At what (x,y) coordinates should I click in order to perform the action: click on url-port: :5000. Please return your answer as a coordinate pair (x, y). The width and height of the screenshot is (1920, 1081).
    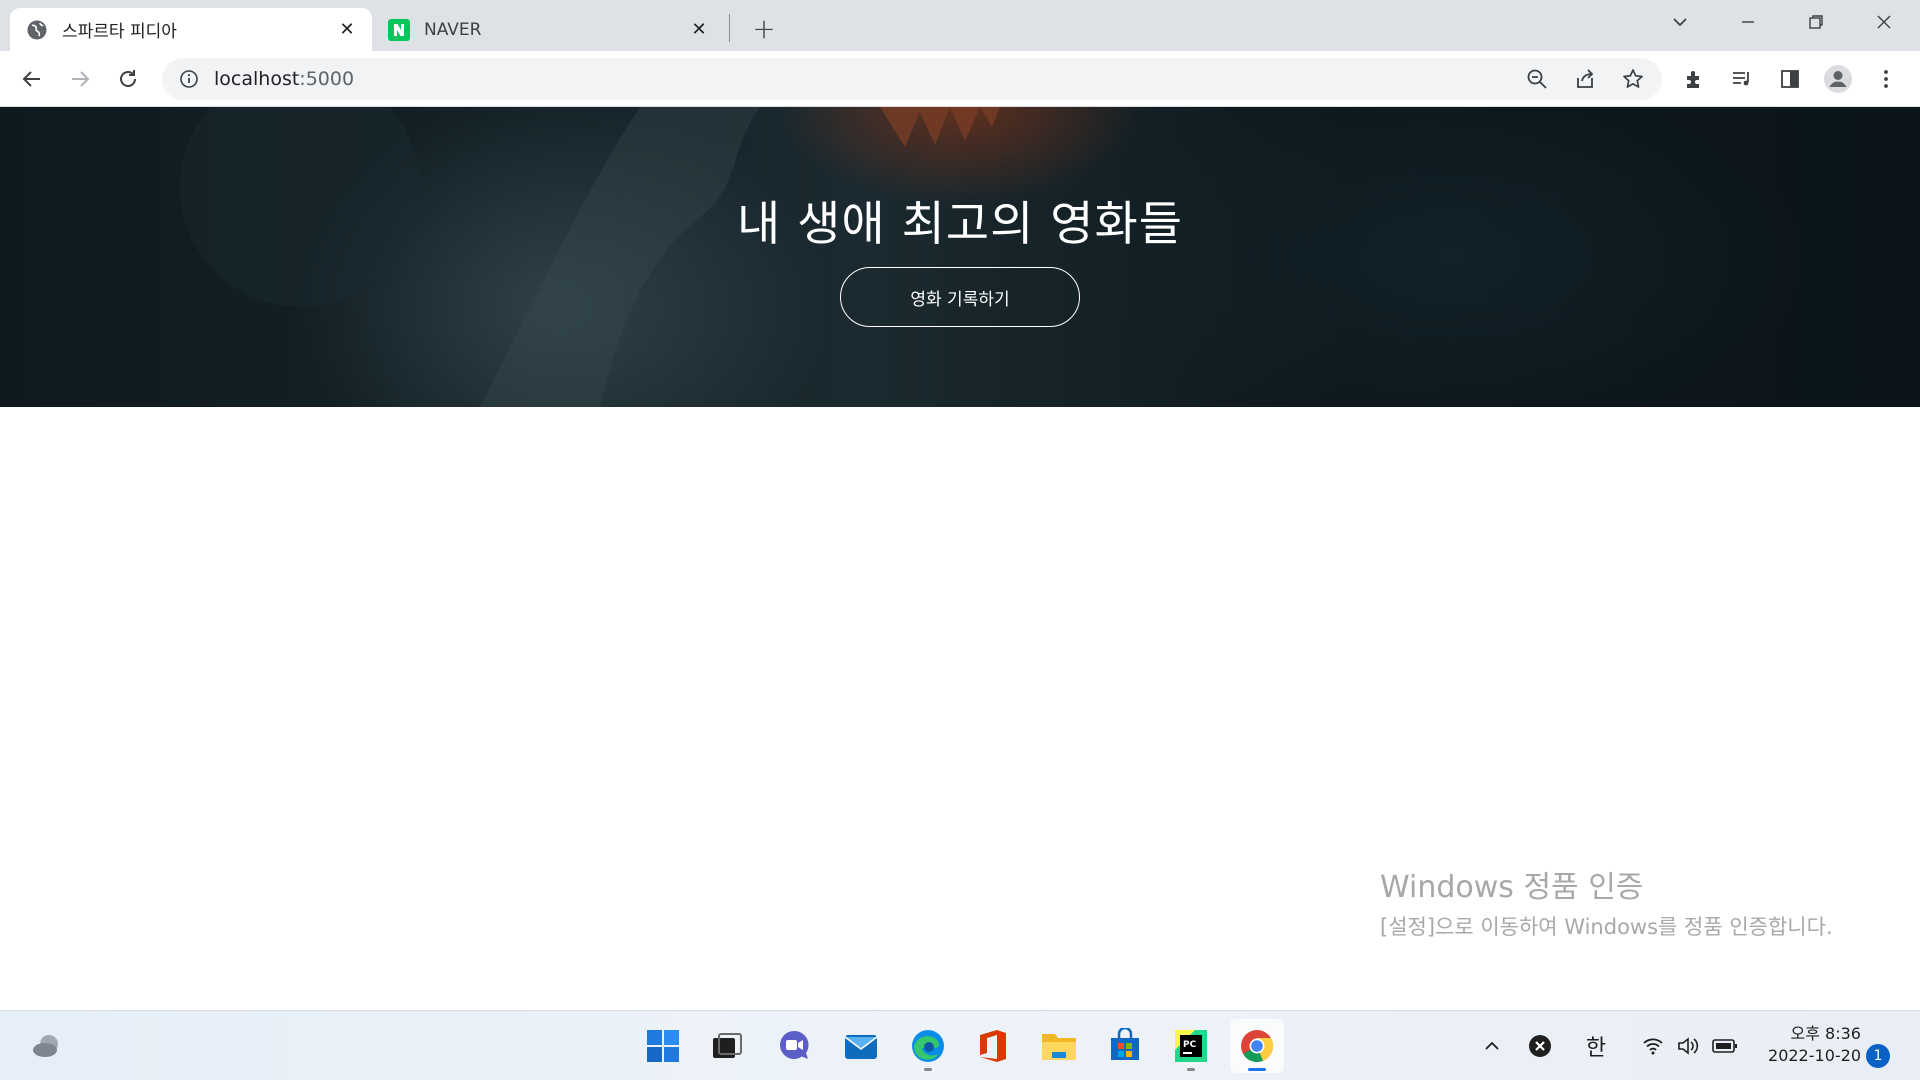
    Looking at the image, I should click on (327, 79).